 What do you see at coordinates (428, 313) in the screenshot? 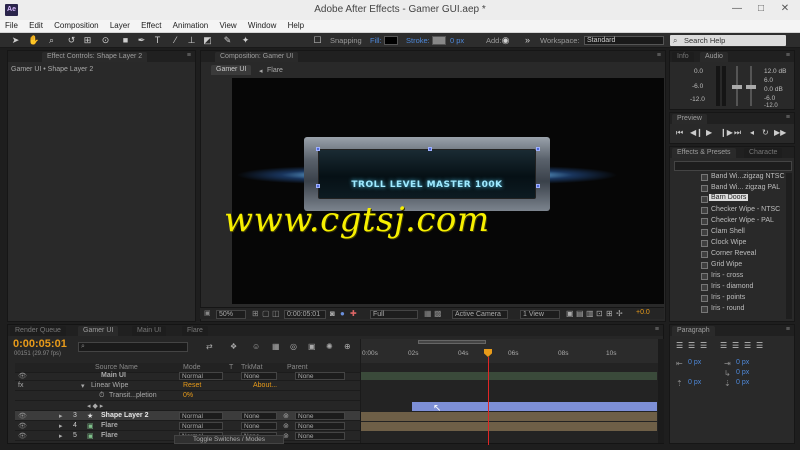
I see `roi-icon: ▦` at bounding box center [428, 313].